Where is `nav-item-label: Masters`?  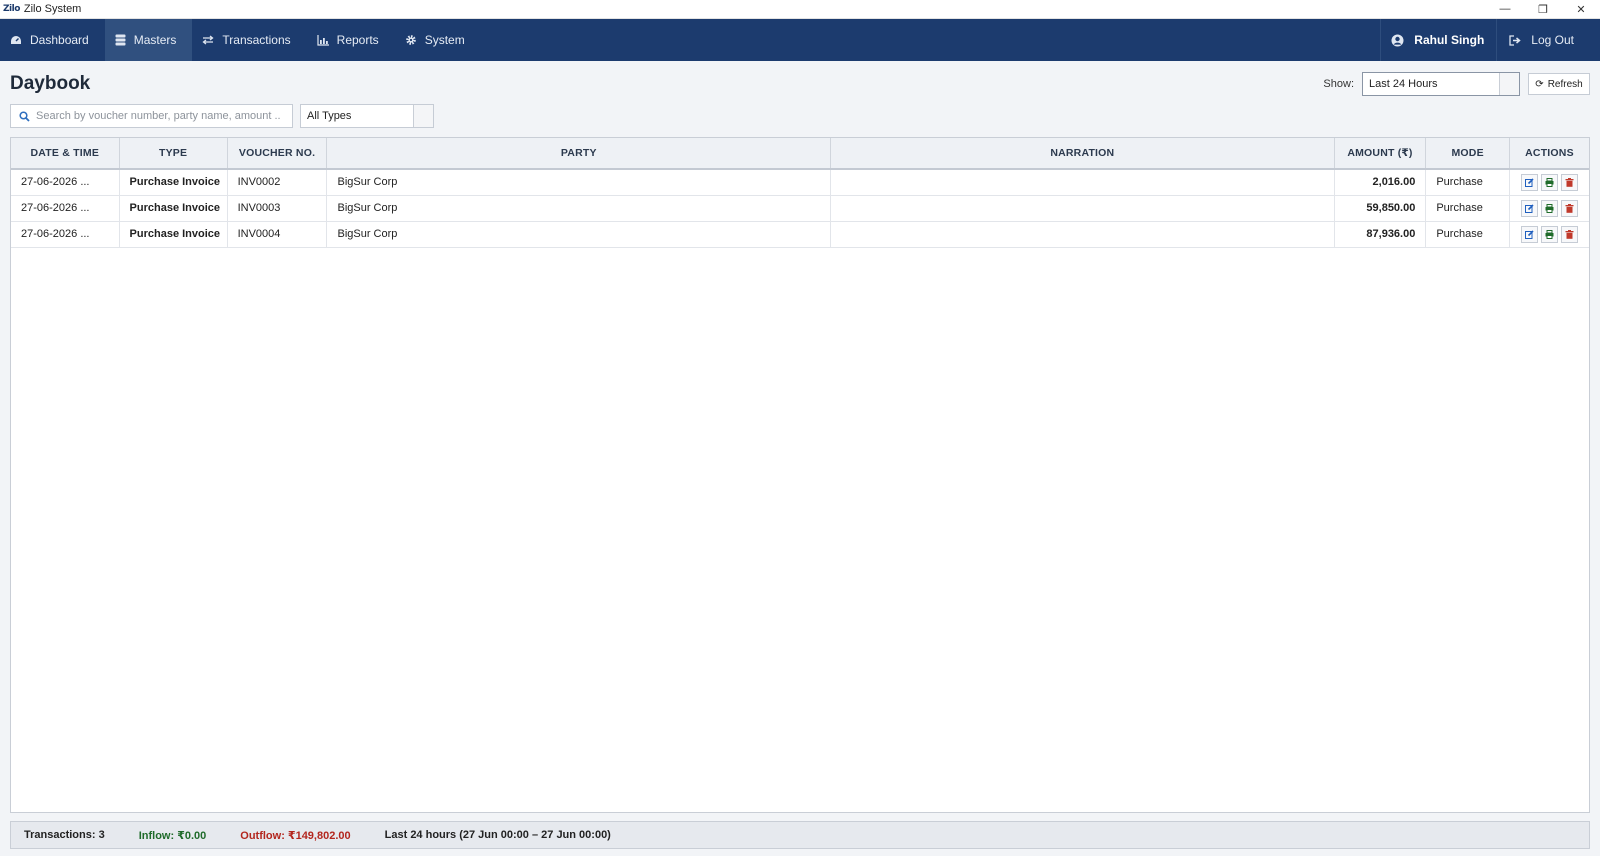 nav-item-label: Masters is located at coordinates (155, 40).